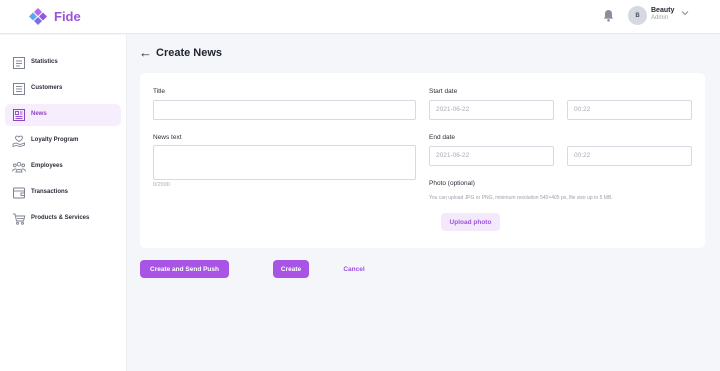 The height and width of the screenshot is (371, 720). I want to click on end-date-input: 2021-06-22, so click(491, 156).